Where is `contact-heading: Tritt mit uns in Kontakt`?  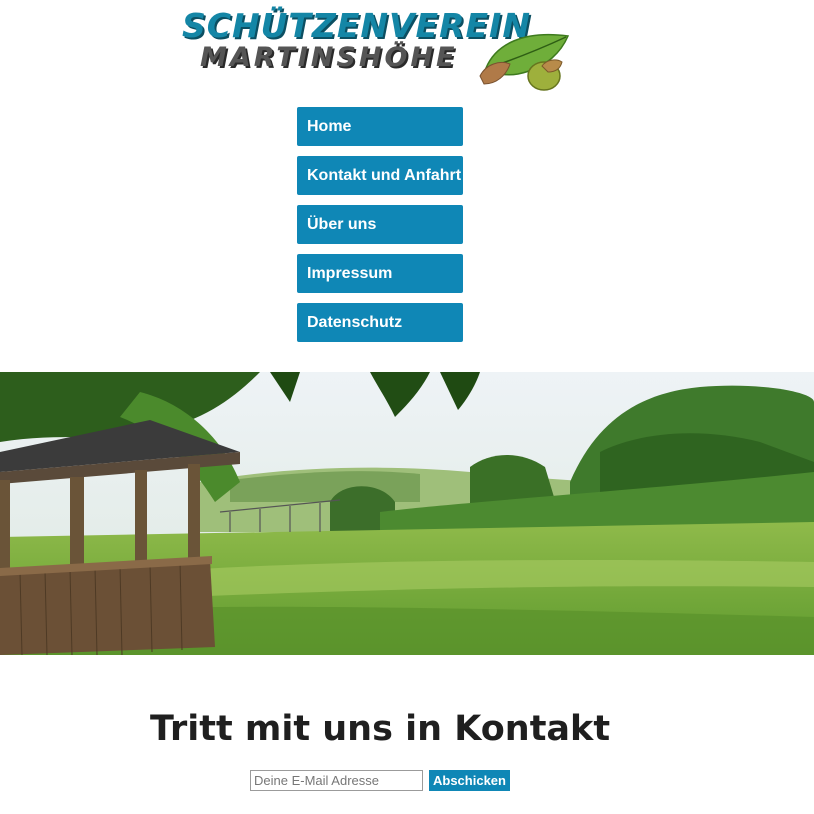 contact-heading: Tritt mit uns in Kontakt is located at coordinates (380, 729).